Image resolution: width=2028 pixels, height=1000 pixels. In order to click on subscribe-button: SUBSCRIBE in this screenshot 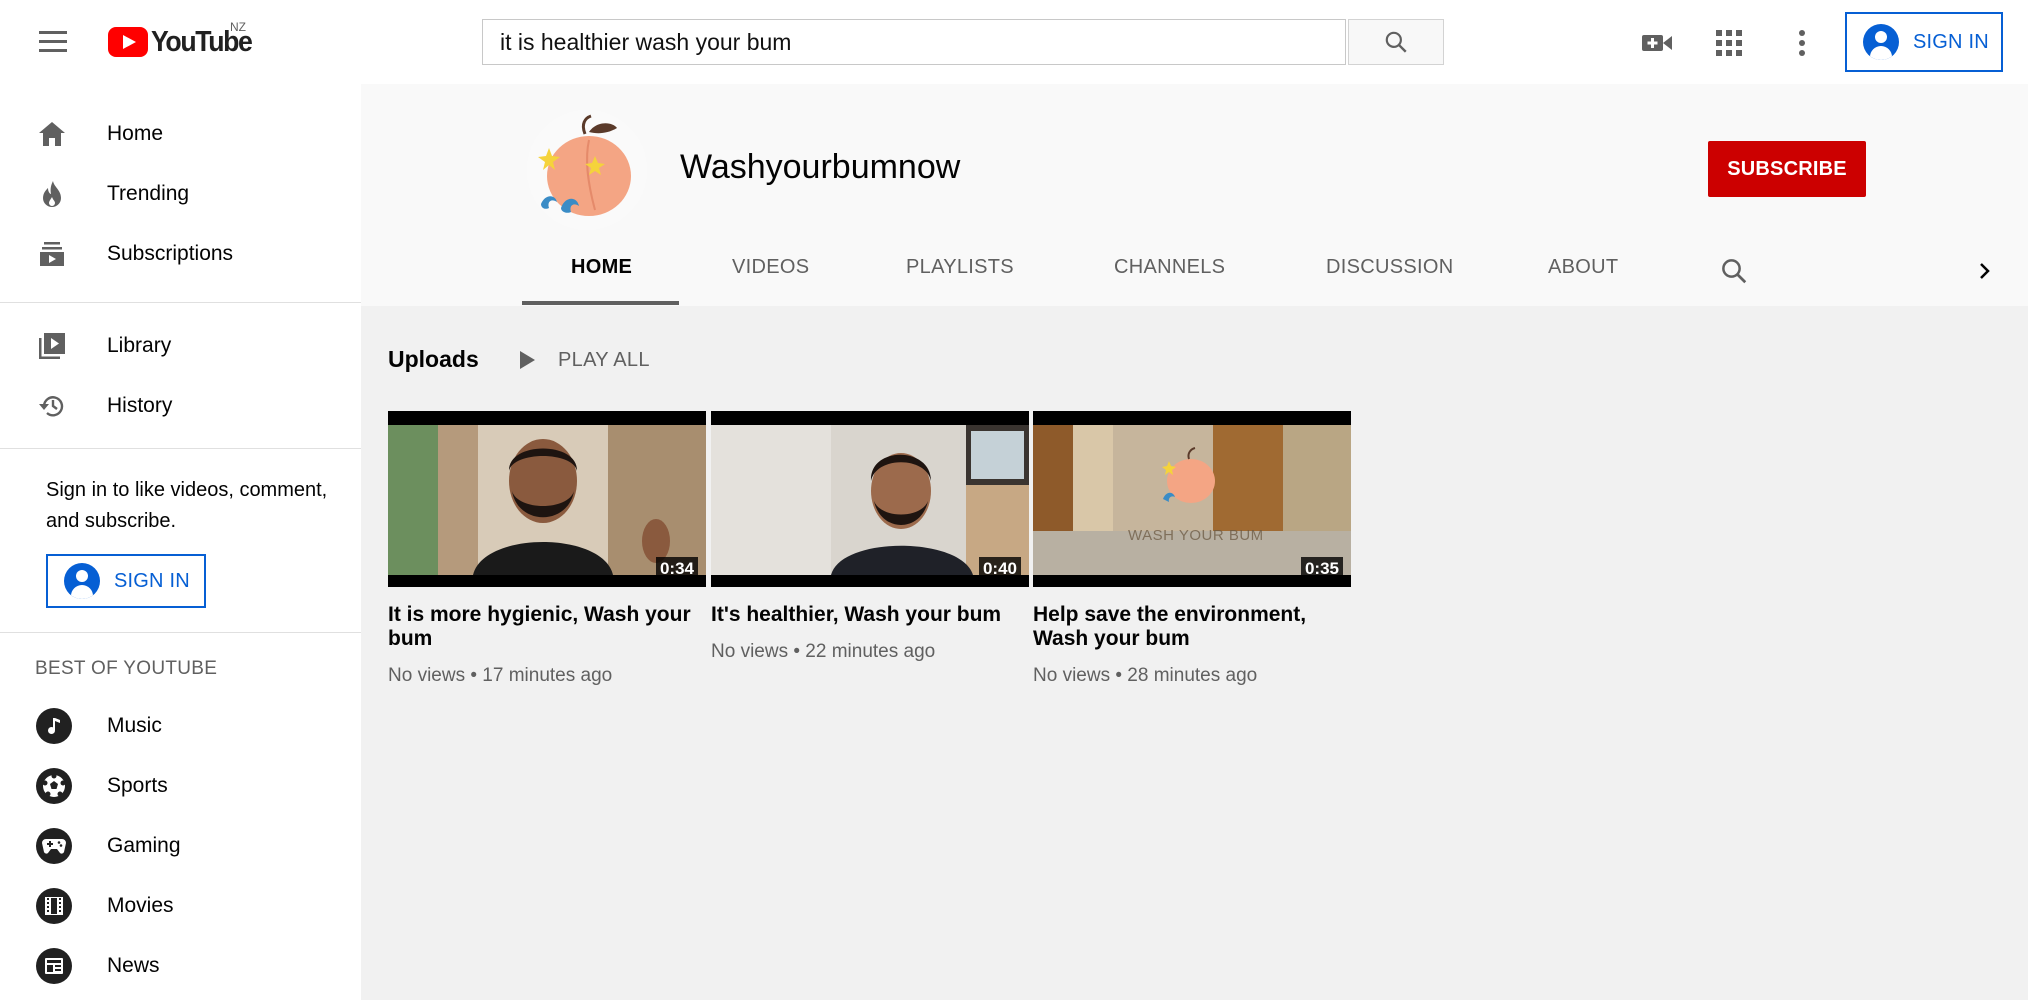, I will do `click(1787, 169)`.